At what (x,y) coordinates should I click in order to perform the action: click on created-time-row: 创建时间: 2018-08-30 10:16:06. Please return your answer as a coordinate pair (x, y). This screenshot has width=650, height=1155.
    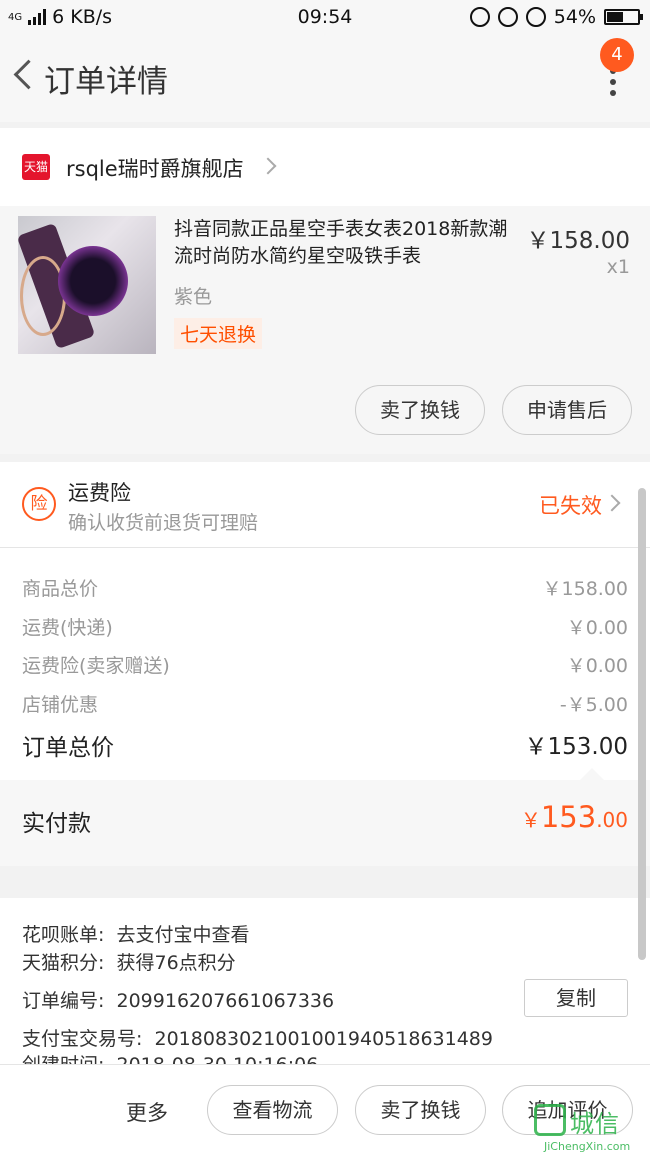
    Looking at the image, I should click on (170, 1057).